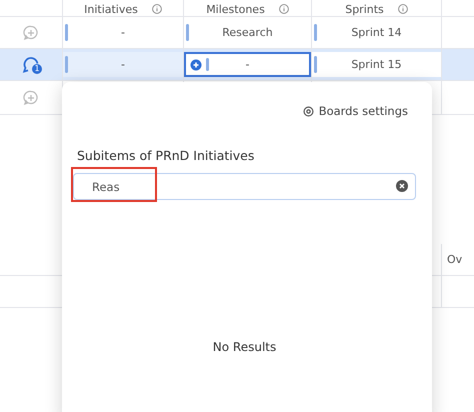 The height and width of the screenshot is (412, 474). What do you see at coordinates (111, 10) in the screenshot?
I see `column-header: Initiatives` at bounding box center [111, 10].